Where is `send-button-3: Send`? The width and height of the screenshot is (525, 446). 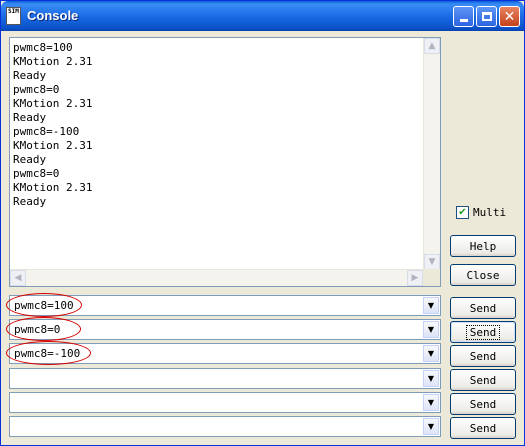
send-button-3: Send is located at coordinates (483, 356).